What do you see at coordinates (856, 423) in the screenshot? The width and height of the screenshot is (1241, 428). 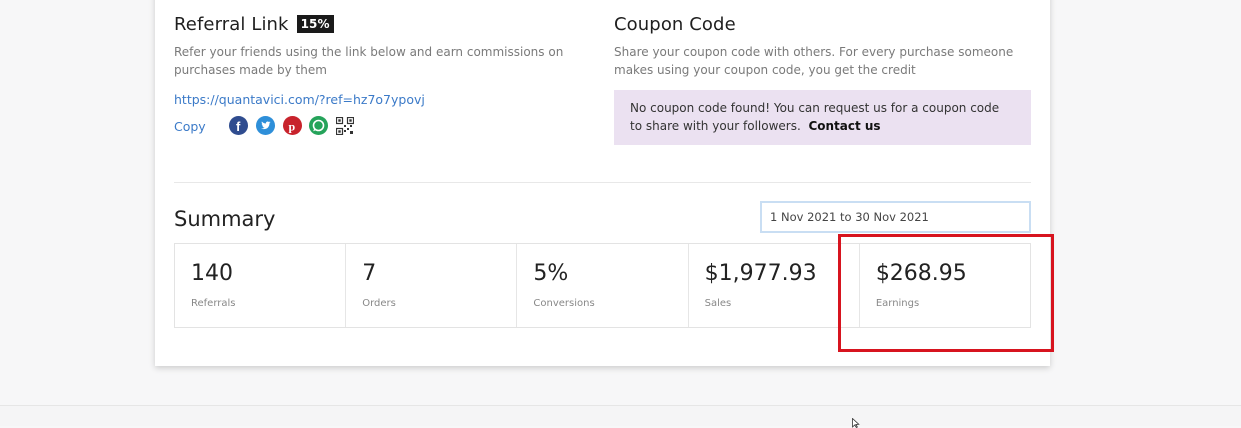 I see `mouse-cursor-icon` at bounding box center [856, 423].